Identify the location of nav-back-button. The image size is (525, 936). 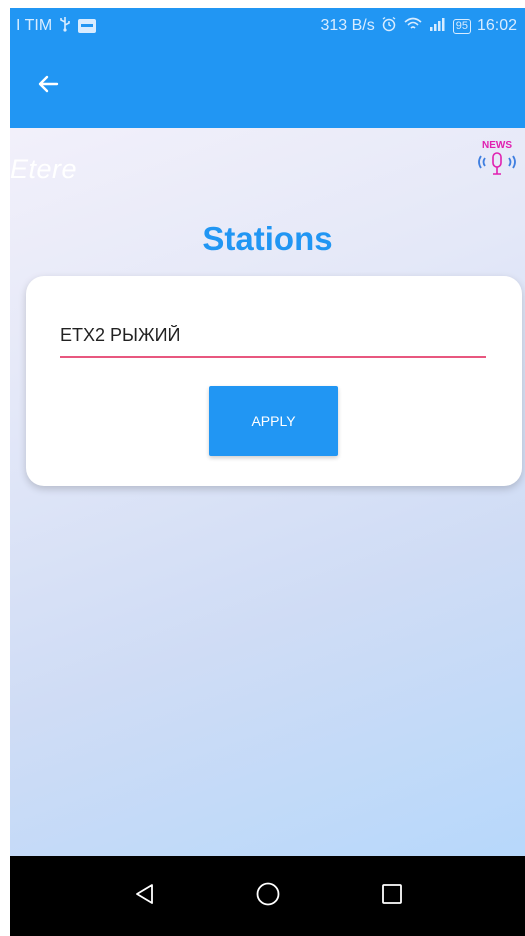
(144, 896).